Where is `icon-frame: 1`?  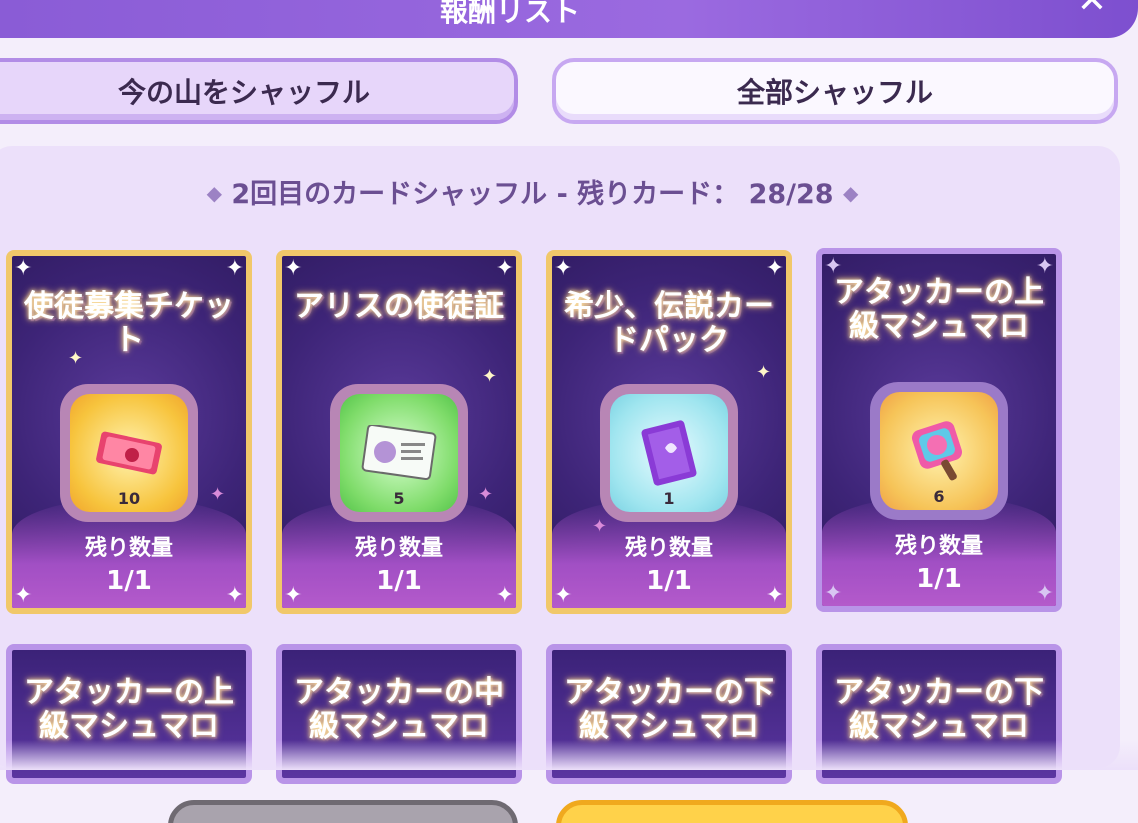
icon-frame: 1 is located at coordinates (669, 453).